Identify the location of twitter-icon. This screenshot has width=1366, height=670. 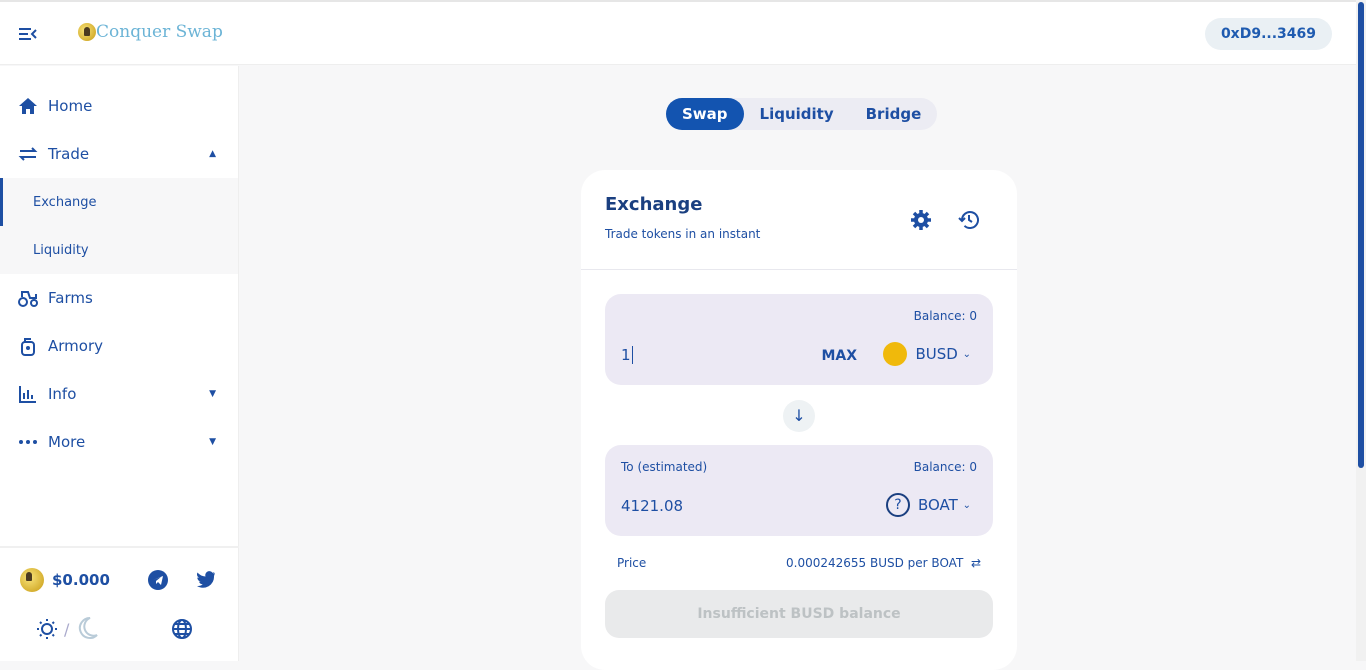
(206, 579).